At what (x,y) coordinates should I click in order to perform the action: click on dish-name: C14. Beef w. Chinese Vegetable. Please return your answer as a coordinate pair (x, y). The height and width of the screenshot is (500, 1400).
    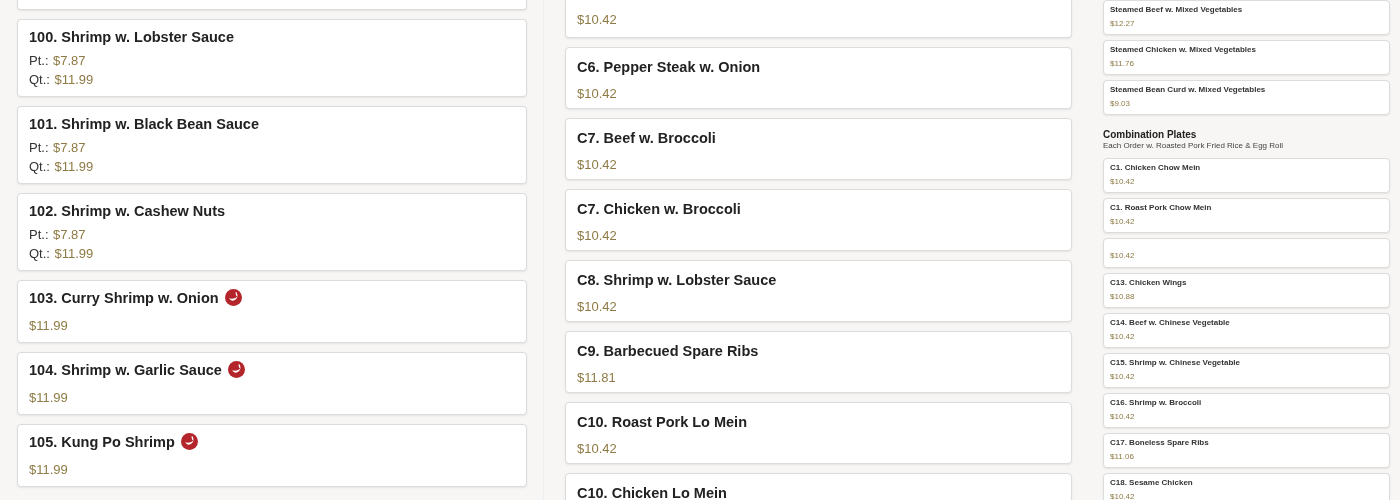
    Looking at the image, I should click on (1170, 323).